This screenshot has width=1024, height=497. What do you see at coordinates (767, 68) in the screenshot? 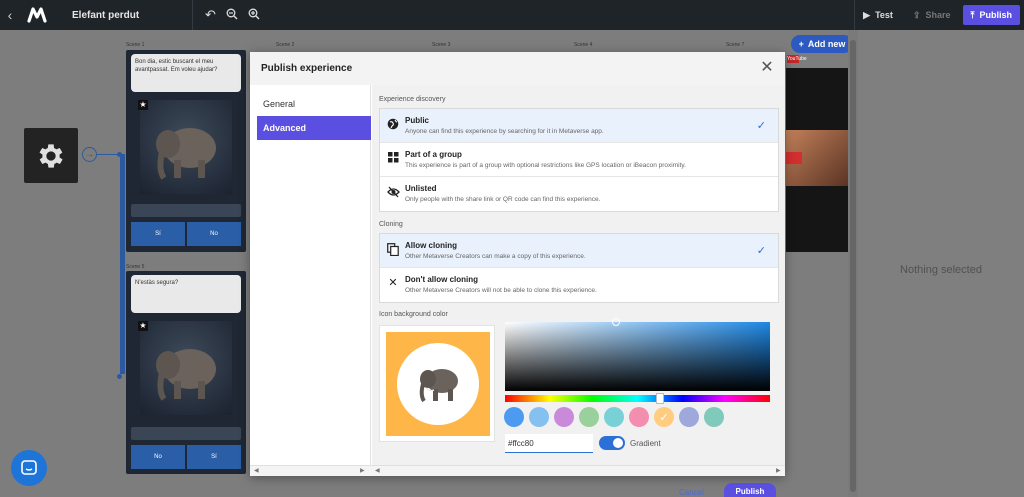
I see `close-icon: ✕` at bounding box center [767, 68].